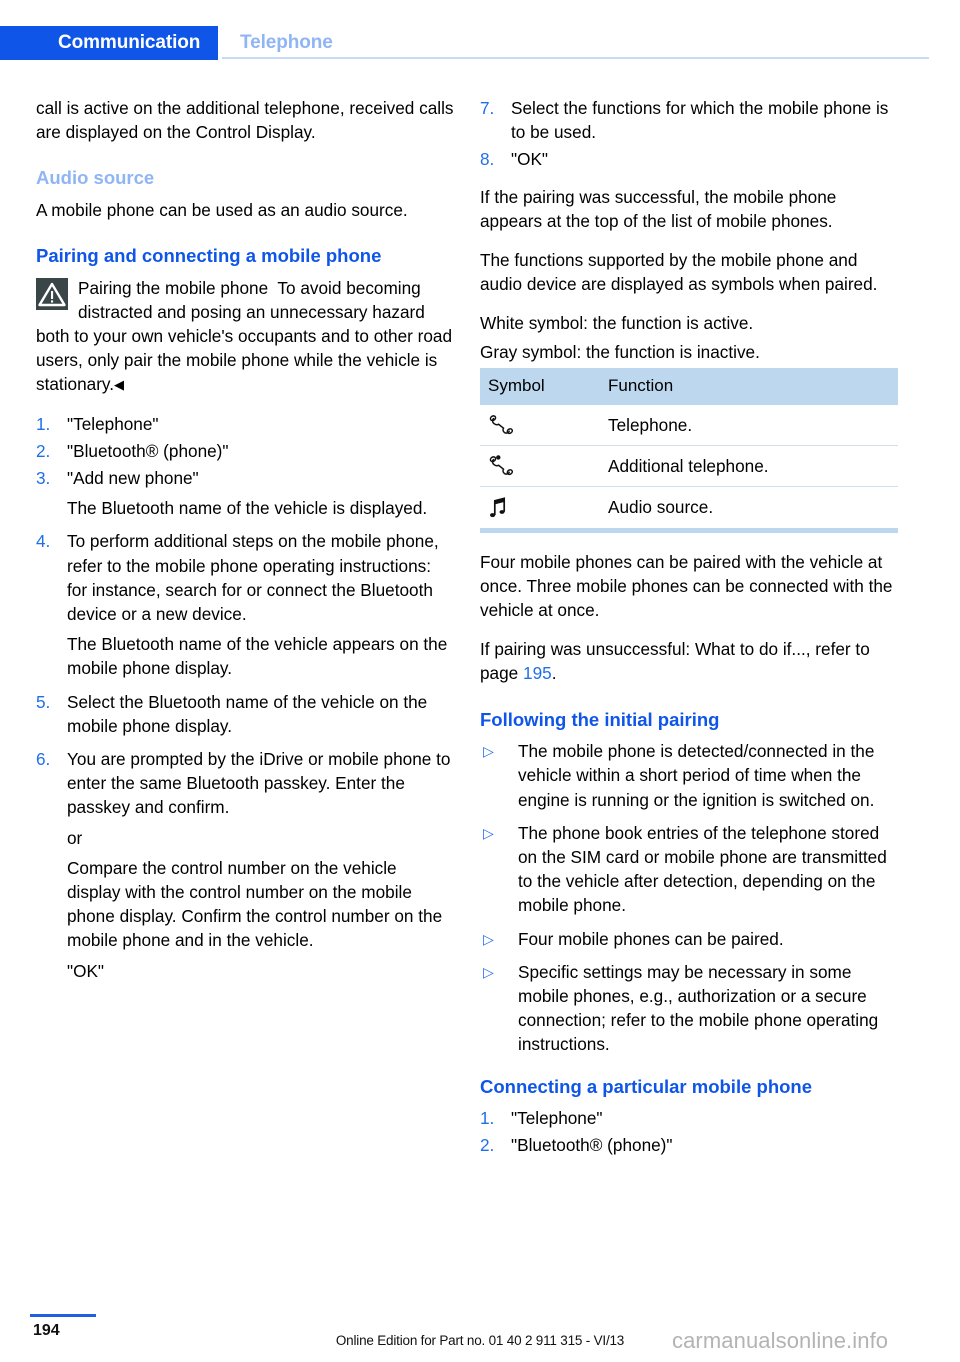  What do you see at coordinates (749, 509) in the screenshot?
I see `table-cell-function: Audio source.` at bounding box center [749, 509].